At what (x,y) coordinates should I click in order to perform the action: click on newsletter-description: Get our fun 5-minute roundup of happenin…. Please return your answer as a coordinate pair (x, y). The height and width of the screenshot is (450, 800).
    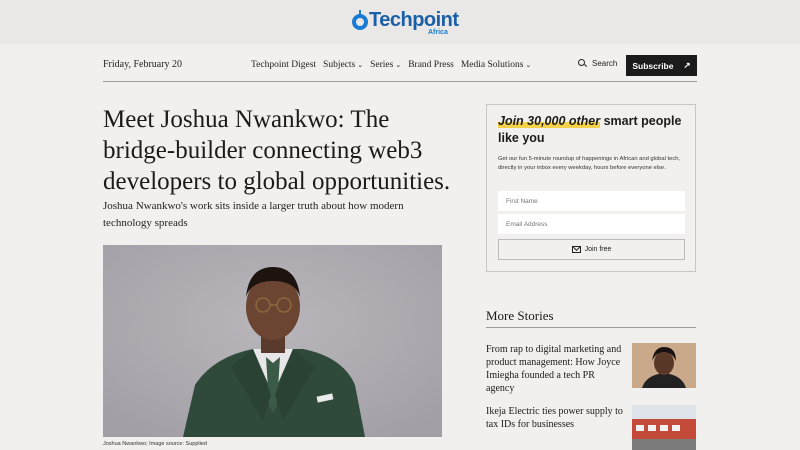
    Looking at the image, I should click on (589, 163).